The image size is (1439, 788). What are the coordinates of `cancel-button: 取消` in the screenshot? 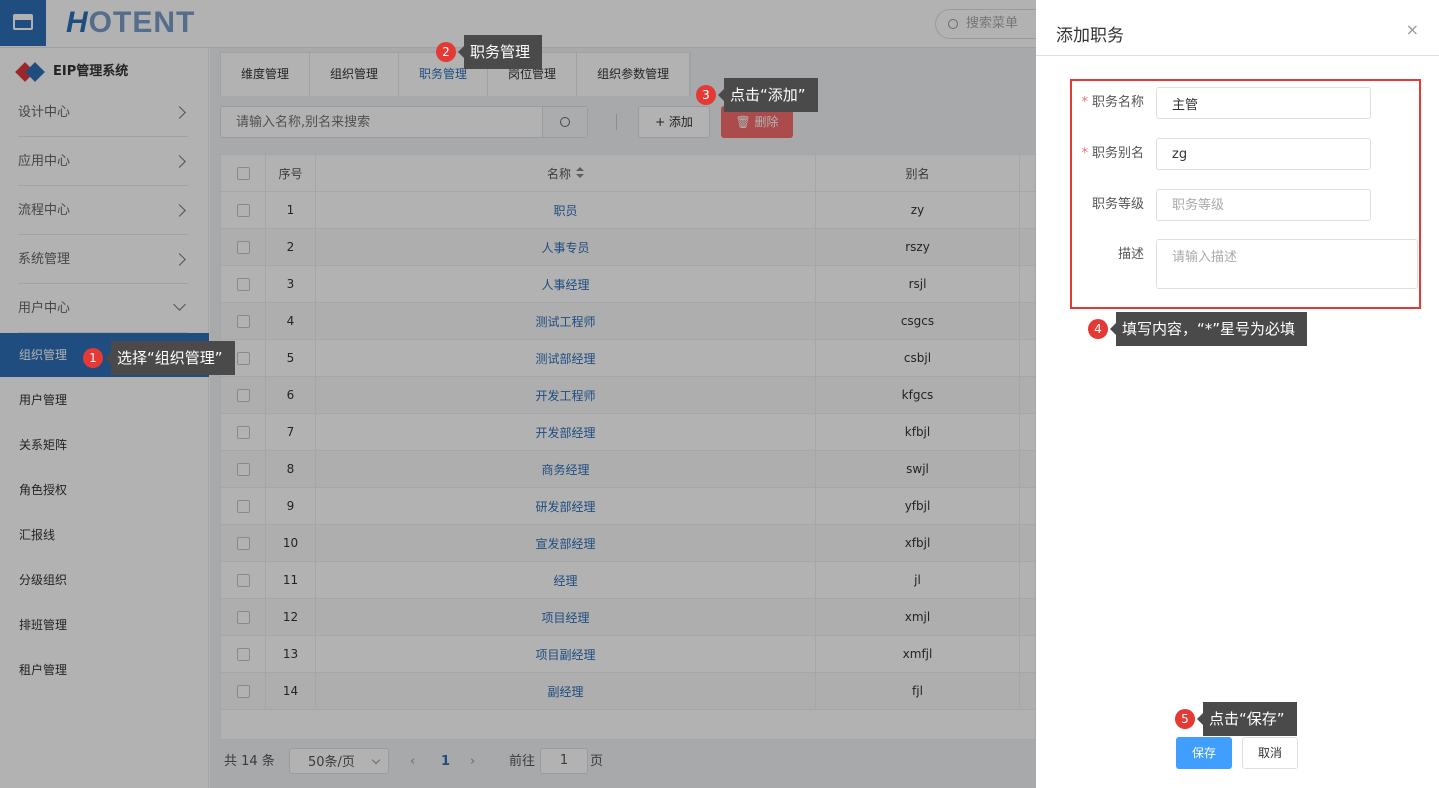 It's located at (1270, 753).